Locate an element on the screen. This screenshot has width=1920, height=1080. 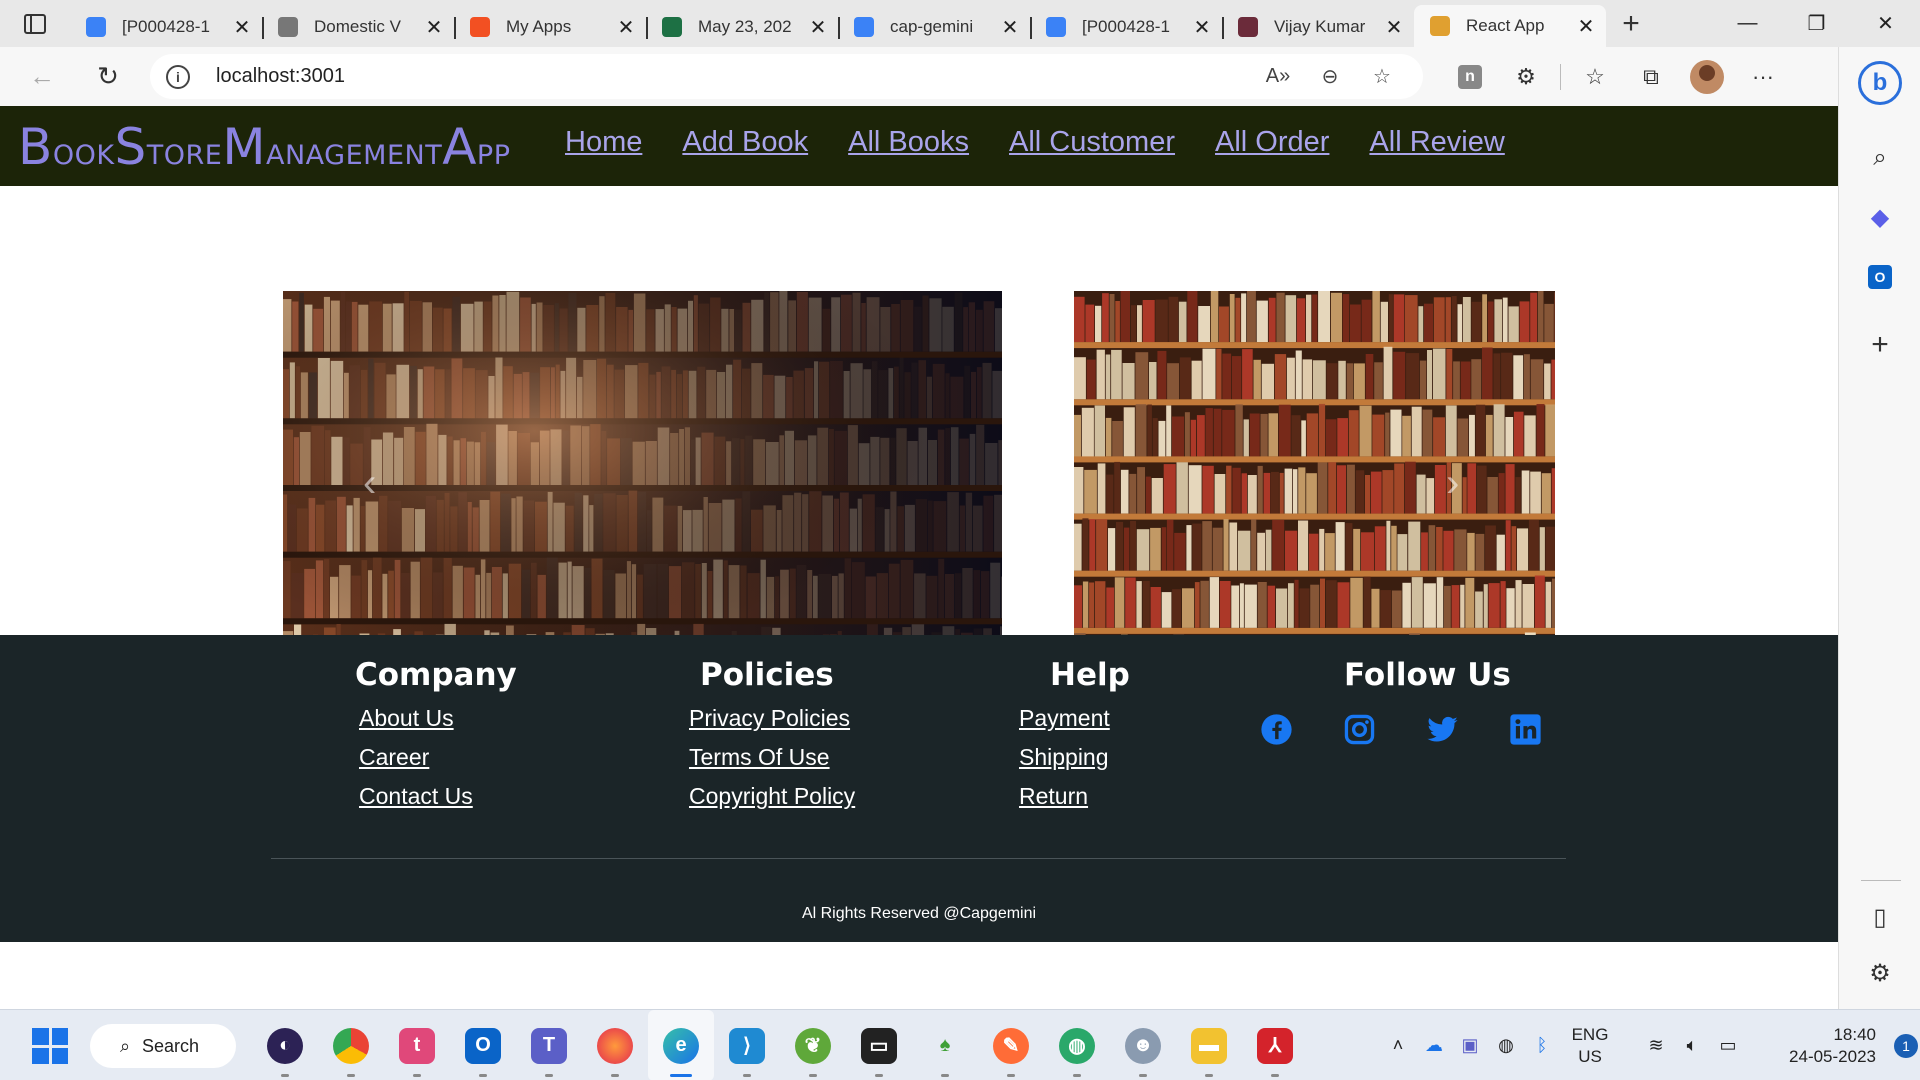
taskbar-outlook: O is located at coordinates (483, 1045).